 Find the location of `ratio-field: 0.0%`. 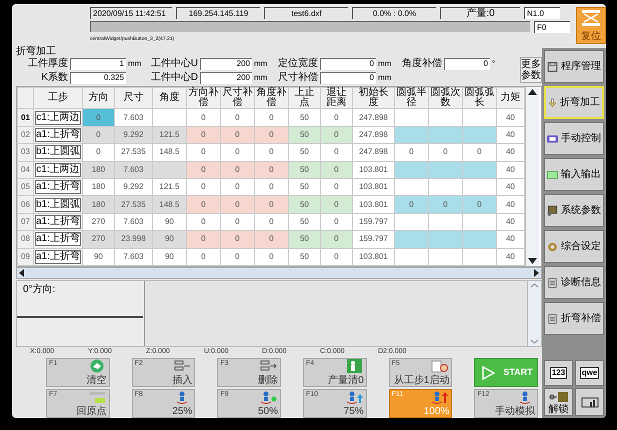

ratio-field: 0.0% is located at coordinates (394, 13).